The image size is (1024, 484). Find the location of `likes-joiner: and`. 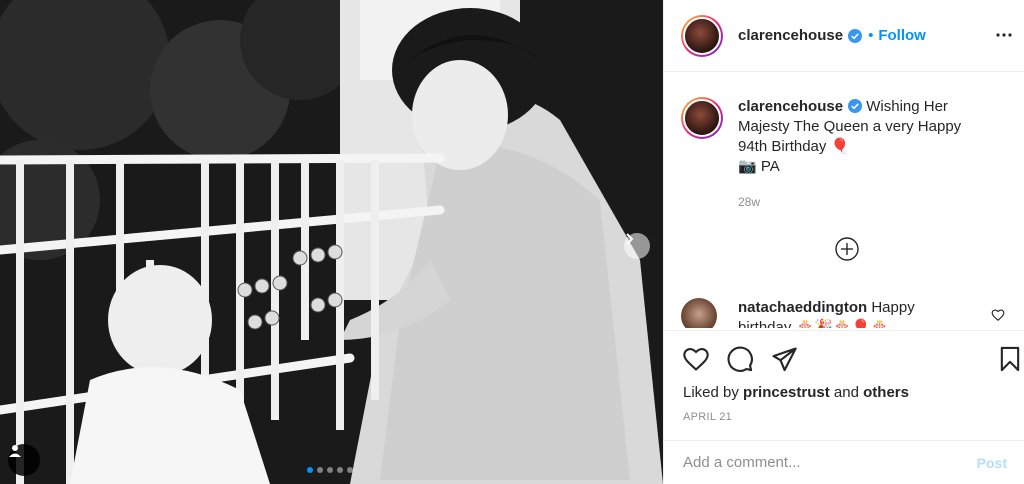

likes-joiner: and is located at coordinates (846, 392).